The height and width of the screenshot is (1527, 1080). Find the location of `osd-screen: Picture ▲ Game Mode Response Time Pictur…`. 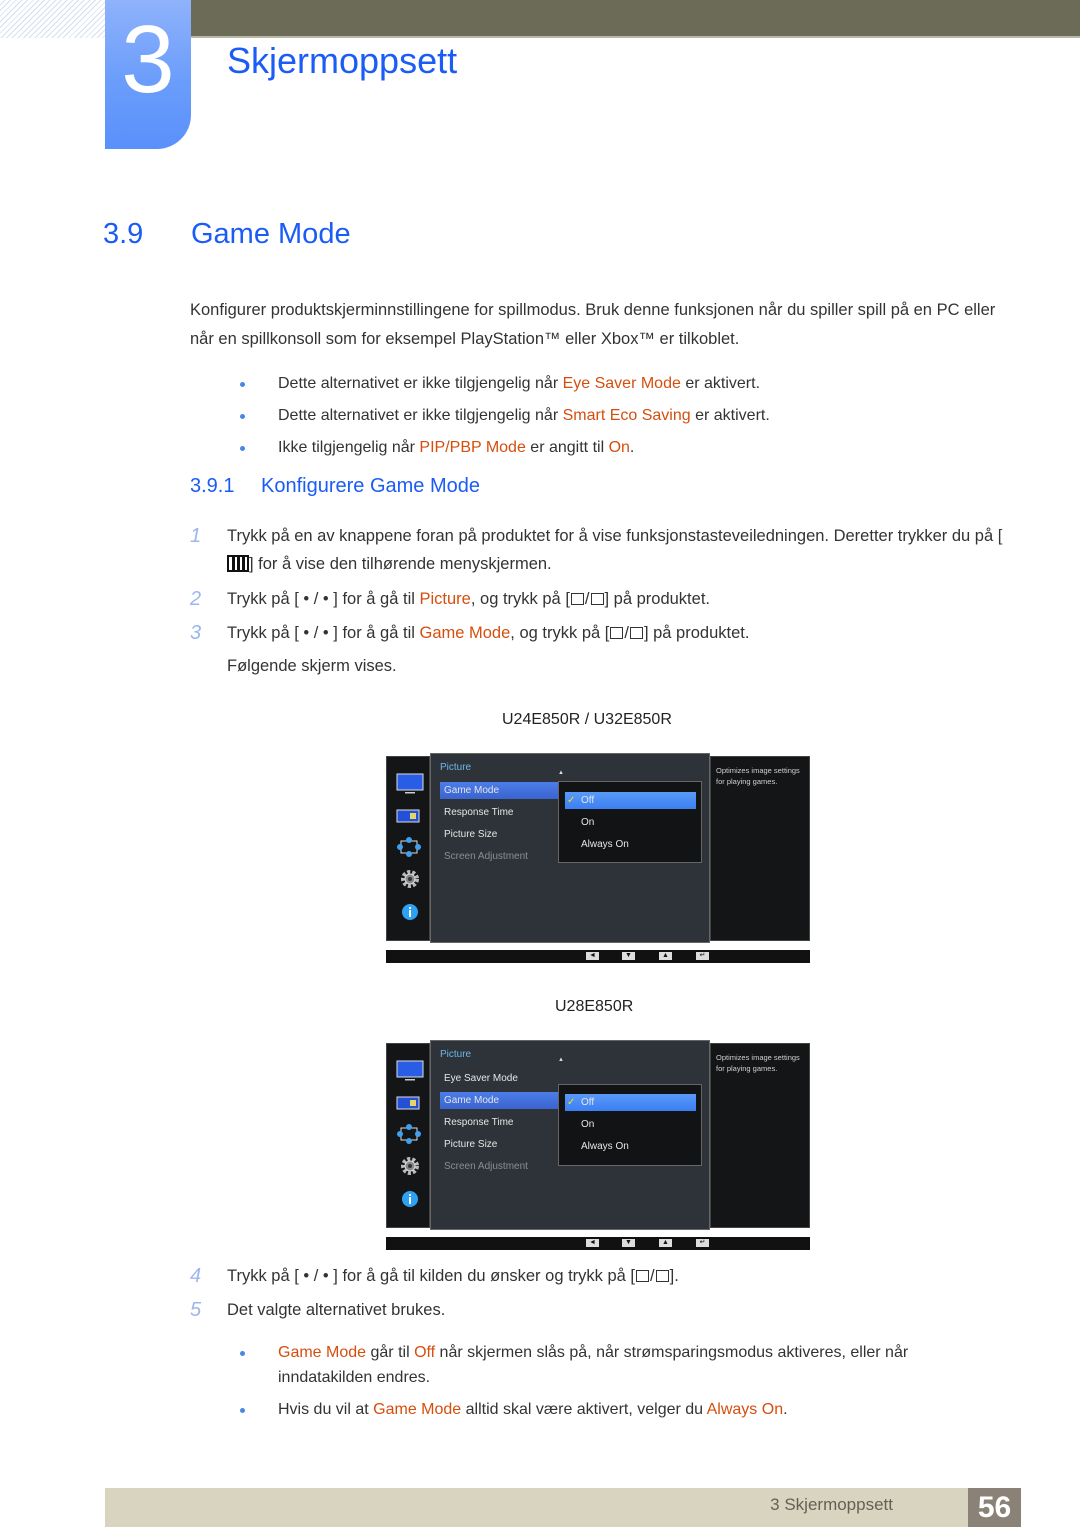

osd-screen: Picture ▲ Game Mode Response Time Pictur… is located at coordinates (598, 859).